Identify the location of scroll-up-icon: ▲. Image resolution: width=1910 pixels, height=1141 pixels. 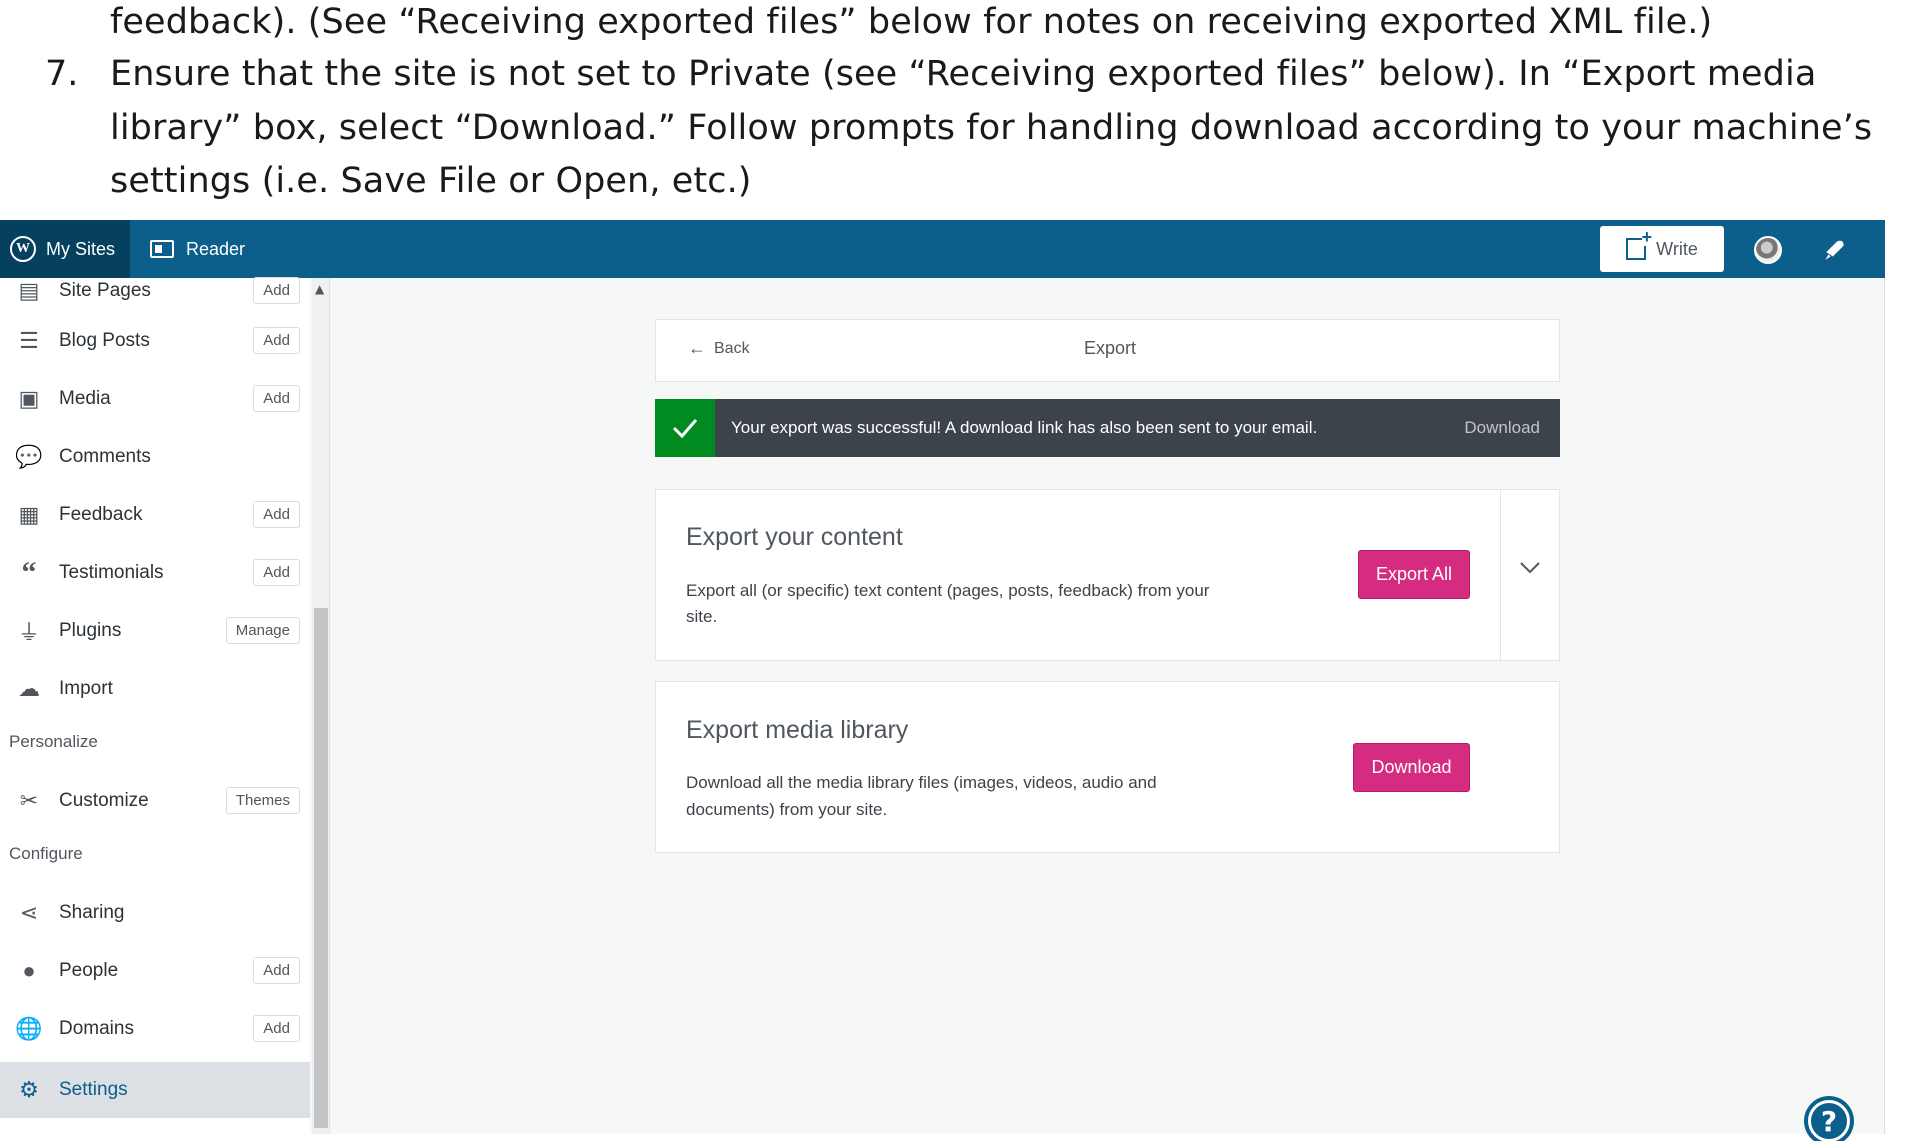
(319, 289).